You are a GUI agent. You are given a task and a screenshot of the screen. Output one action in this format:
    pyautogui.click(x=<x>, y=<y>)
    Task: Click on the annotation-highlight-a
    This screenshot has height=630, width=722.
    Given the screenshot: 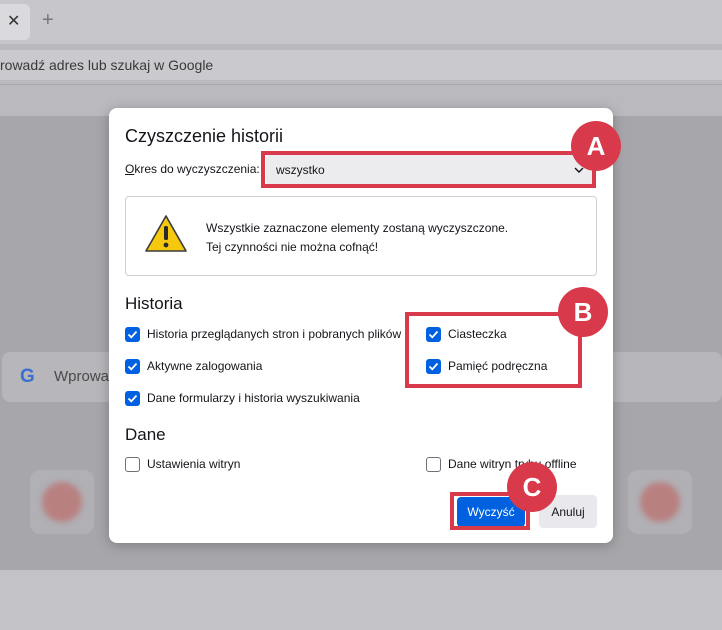 What is the action you would take?
    pyautogui.click(x=428, y=169)
    